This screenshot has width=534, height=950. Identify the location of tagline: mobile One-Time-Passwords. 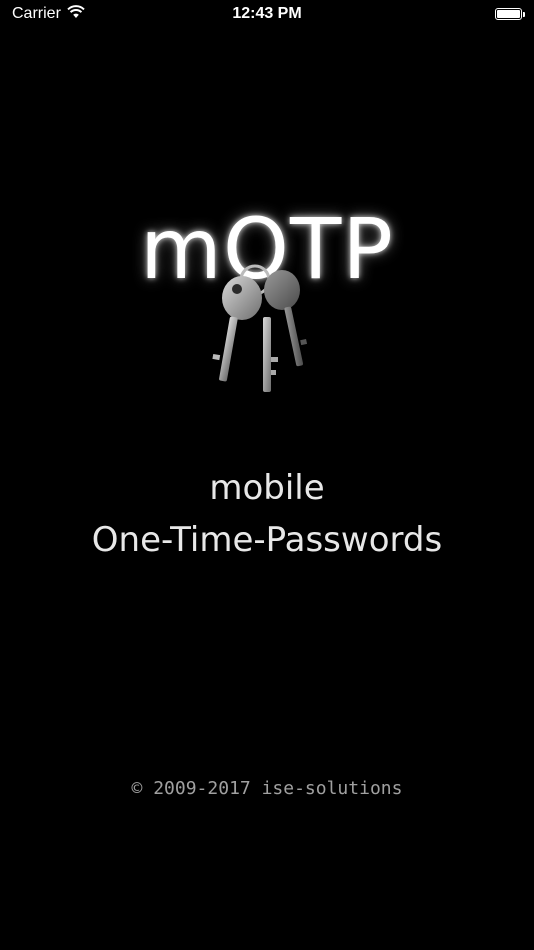
(267, 514).